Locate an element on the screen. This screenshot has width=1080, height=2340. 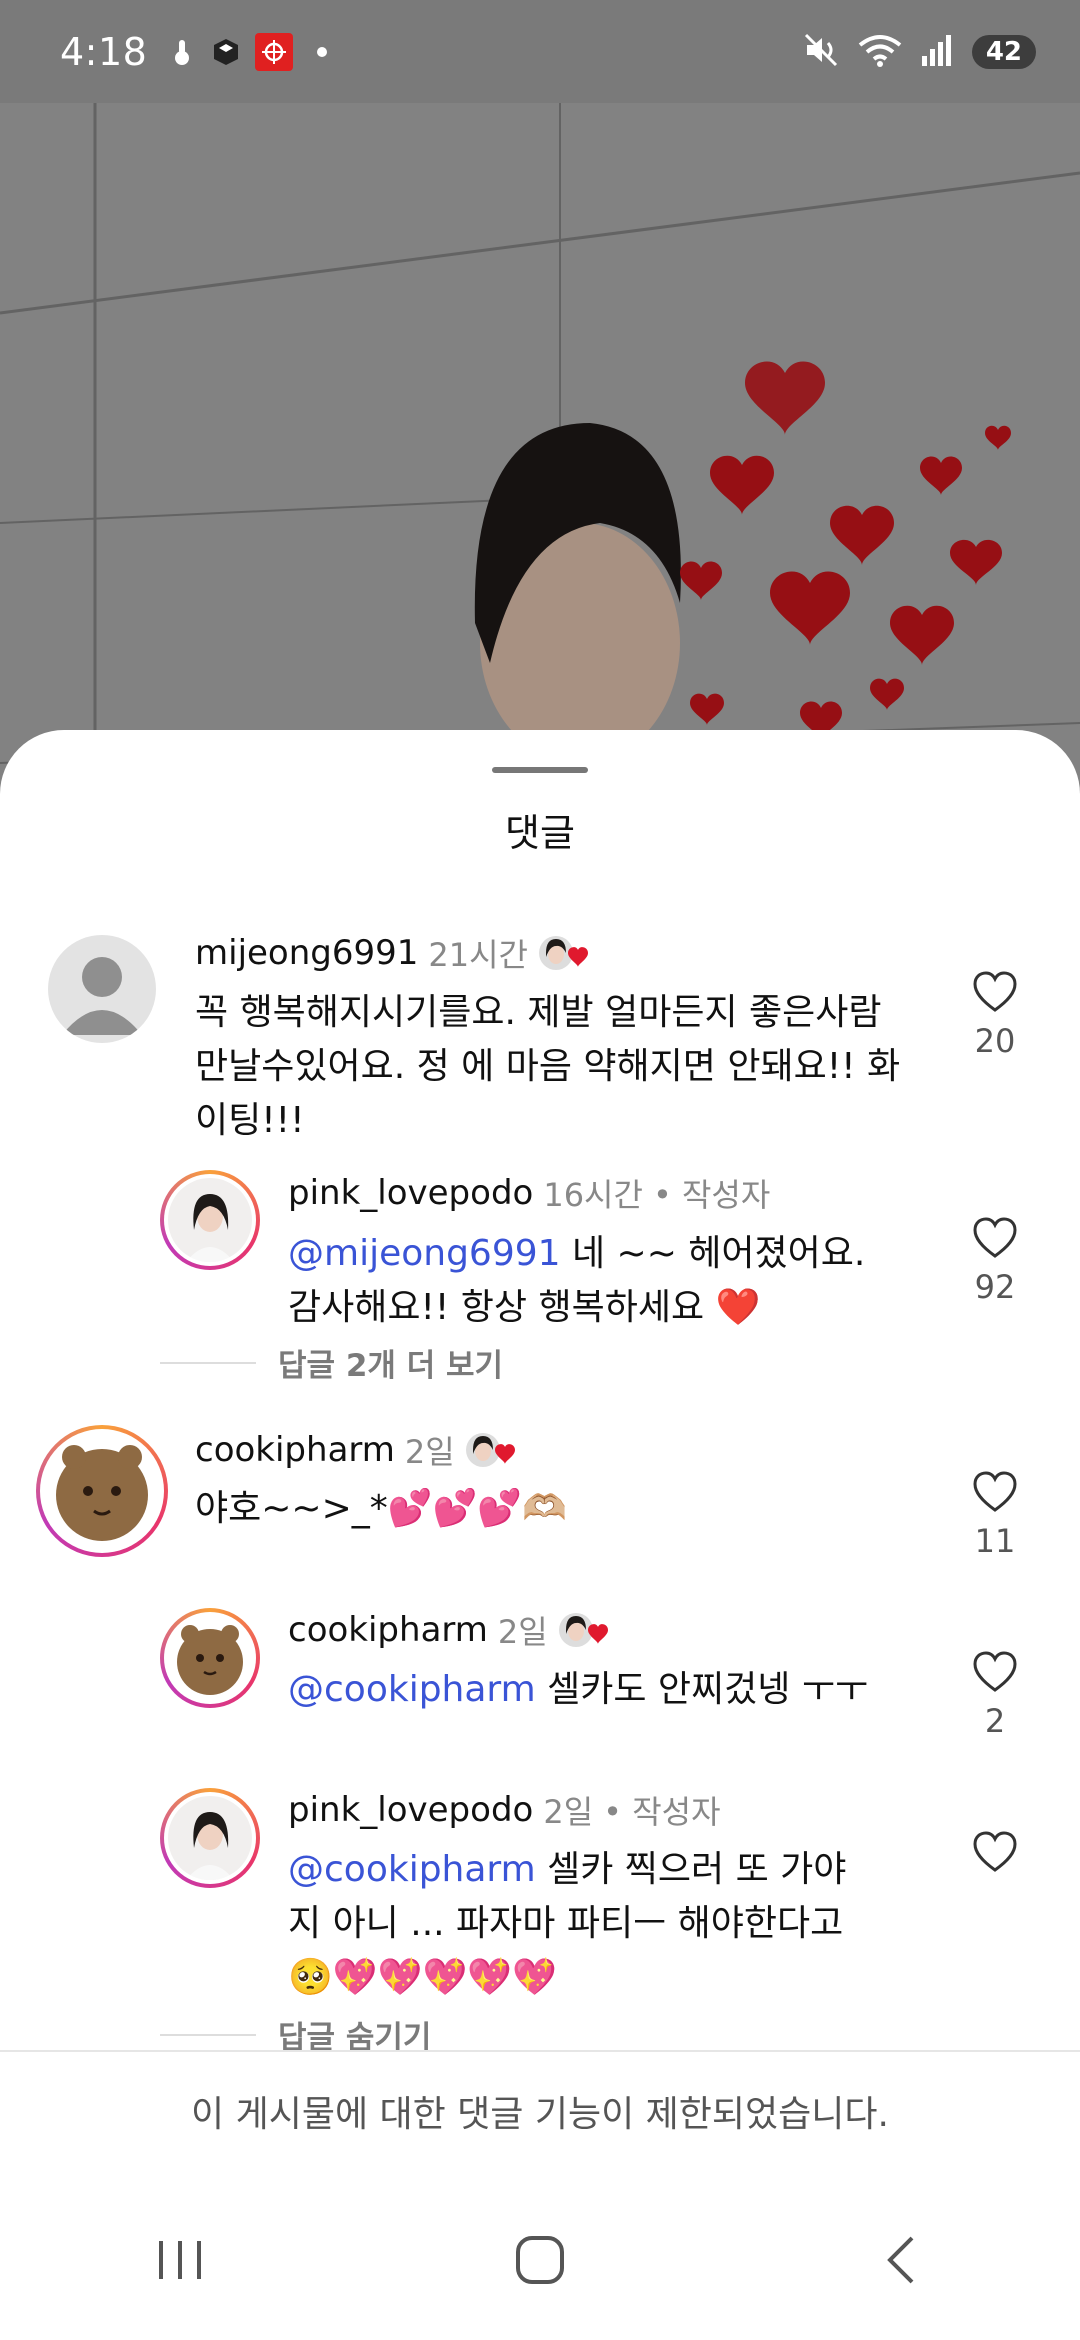
timestamp: 16시간 is located at coordinates (593, 1195).